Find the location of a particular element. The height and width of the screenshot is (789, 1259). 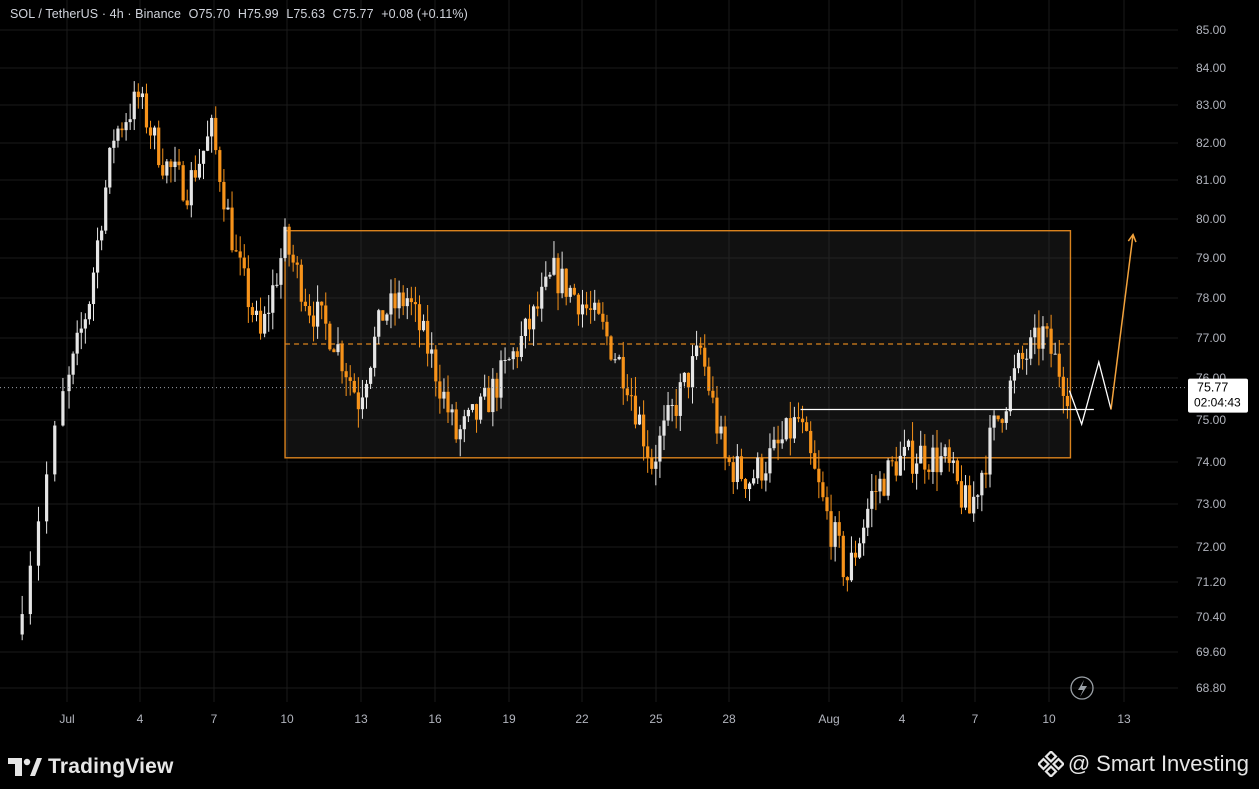

close-value: C75.77 is located at coordinates (353, 14).